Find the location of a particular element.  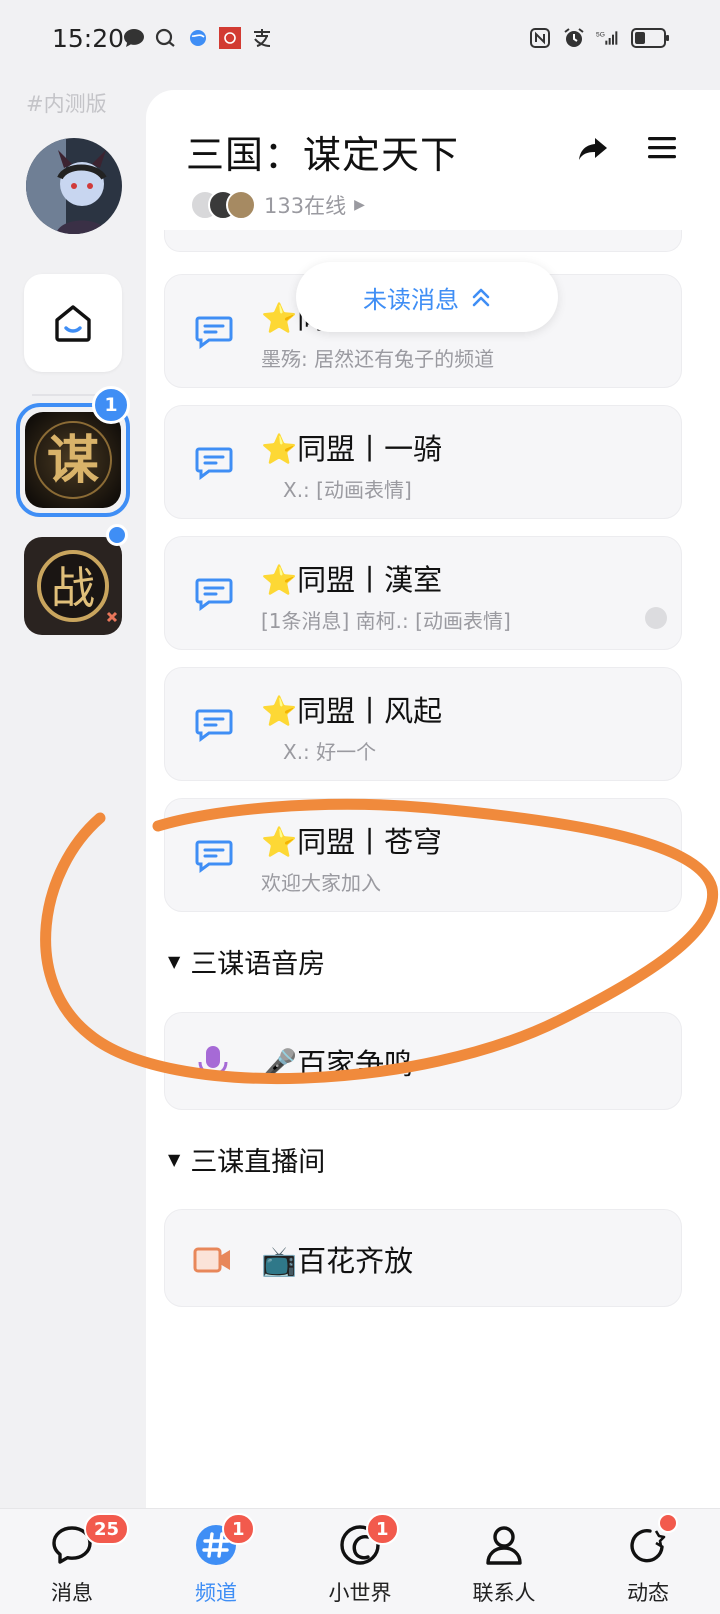

vpn-globe-icon is located at coordinates (198, 38).